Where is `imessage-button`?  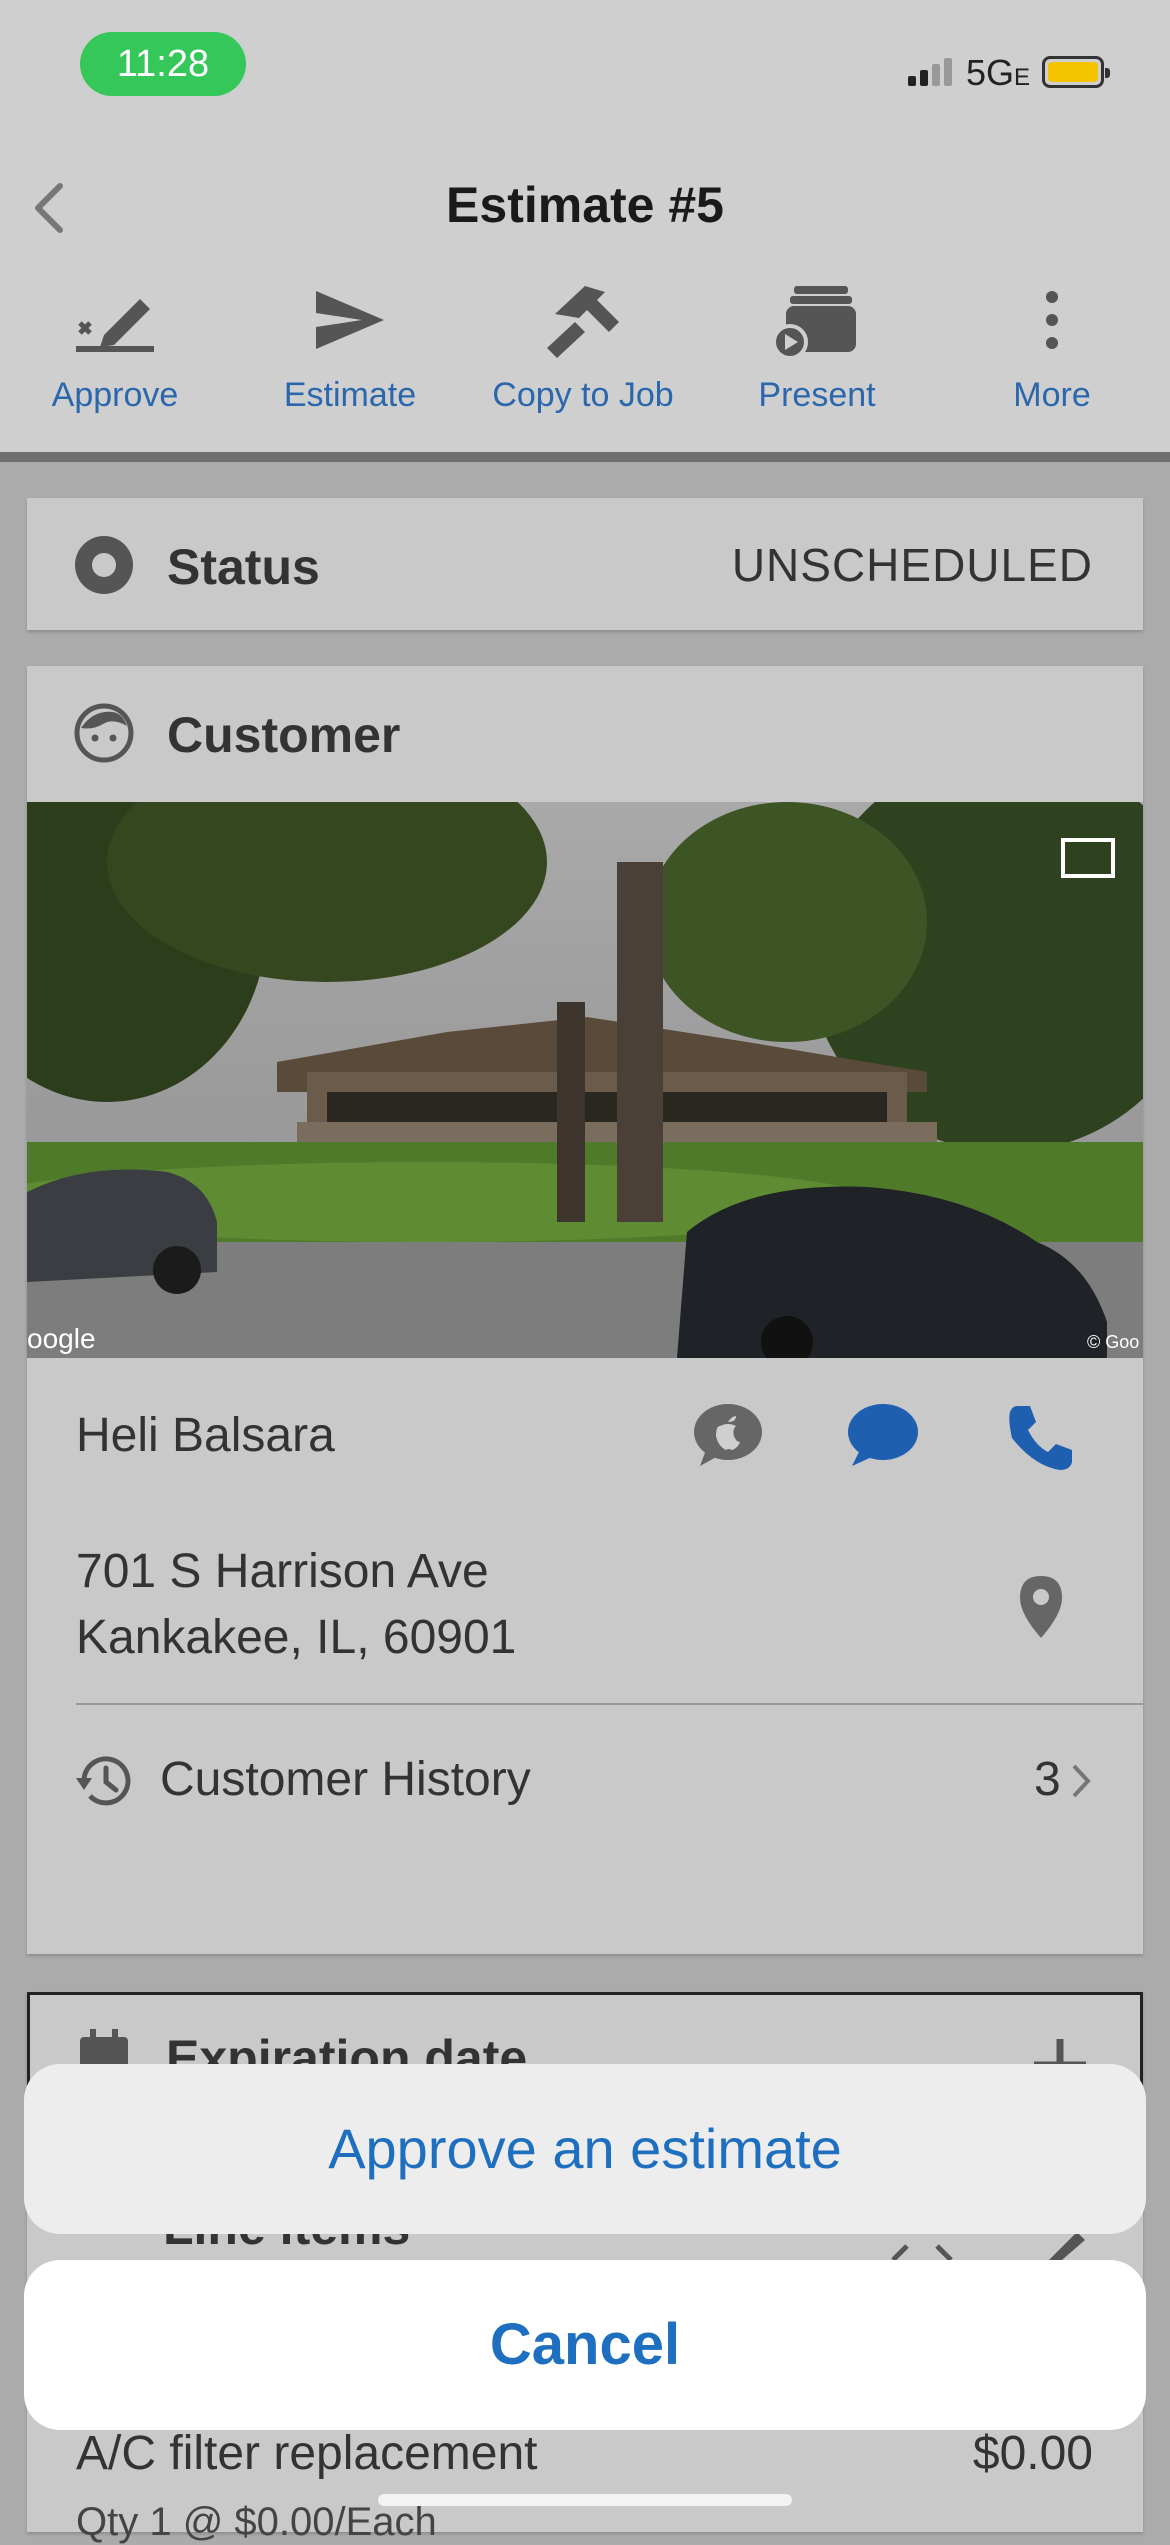
imessage-button is located at coordinates (728, 1436).